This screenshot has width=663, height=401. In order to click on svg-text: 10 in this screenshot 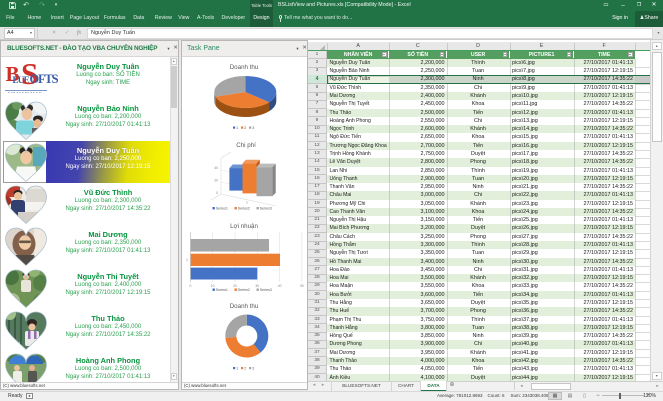, I will do `click(213, 286)`.